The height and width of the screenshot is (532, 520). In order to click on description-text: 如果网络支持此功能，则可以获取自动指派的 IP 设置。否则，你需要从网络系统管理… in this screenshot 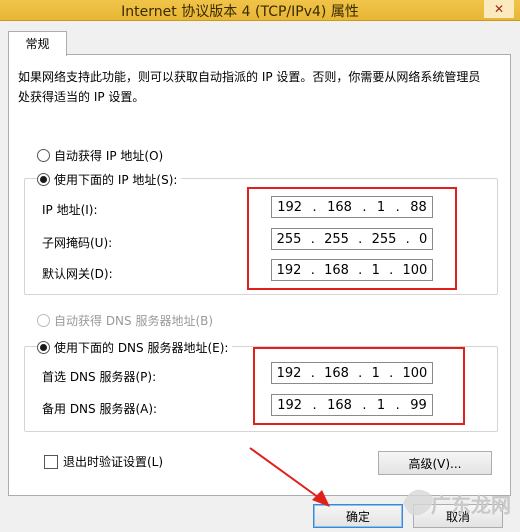, I will do `click(249, 87)`.